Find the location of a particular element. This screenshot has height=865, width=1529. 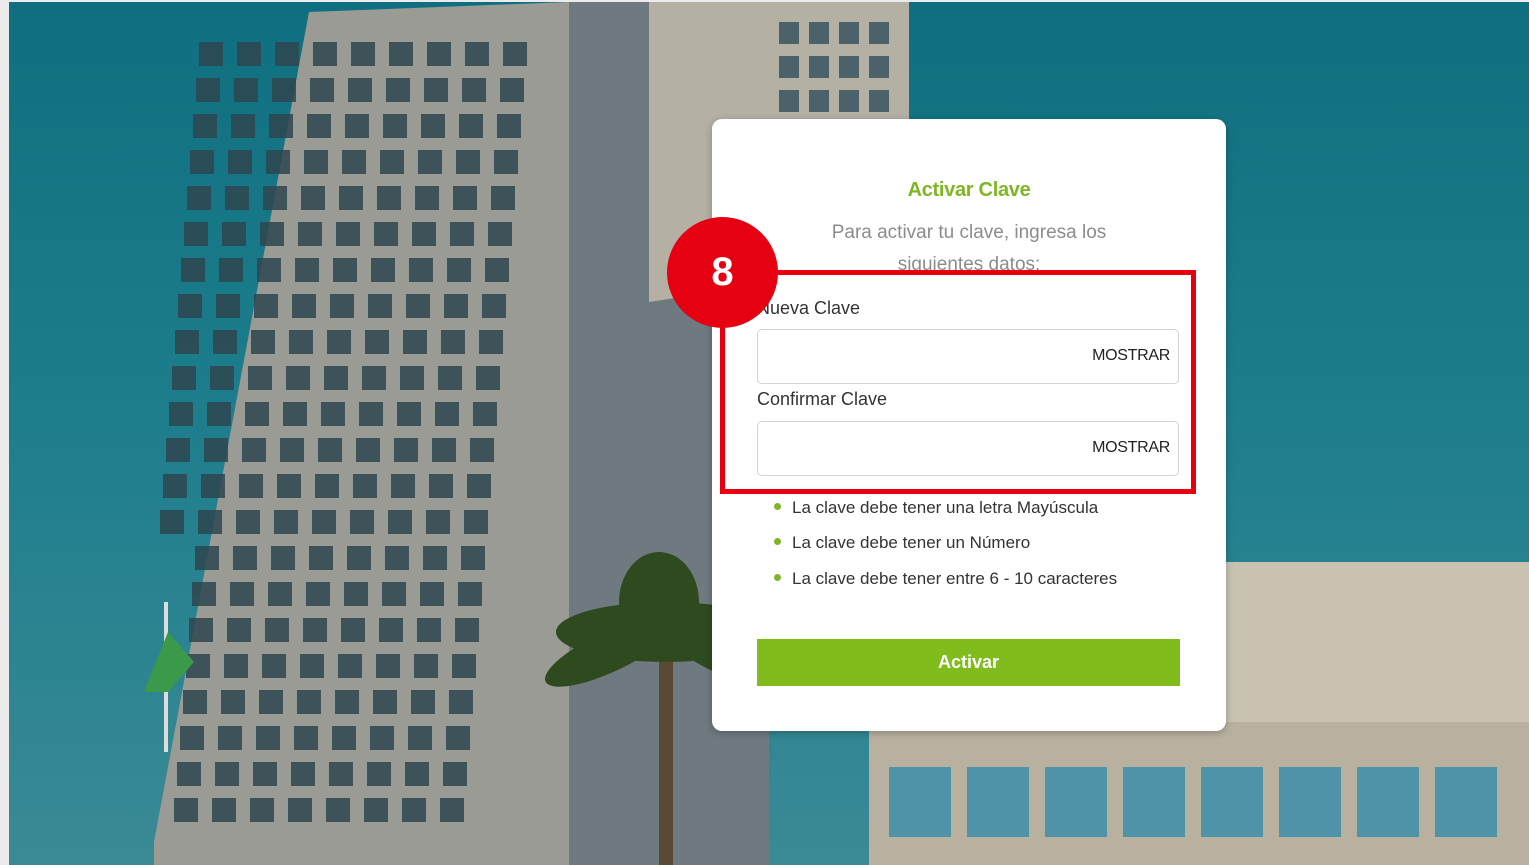

activate-button: Activar is located at coordinates (968, 662).